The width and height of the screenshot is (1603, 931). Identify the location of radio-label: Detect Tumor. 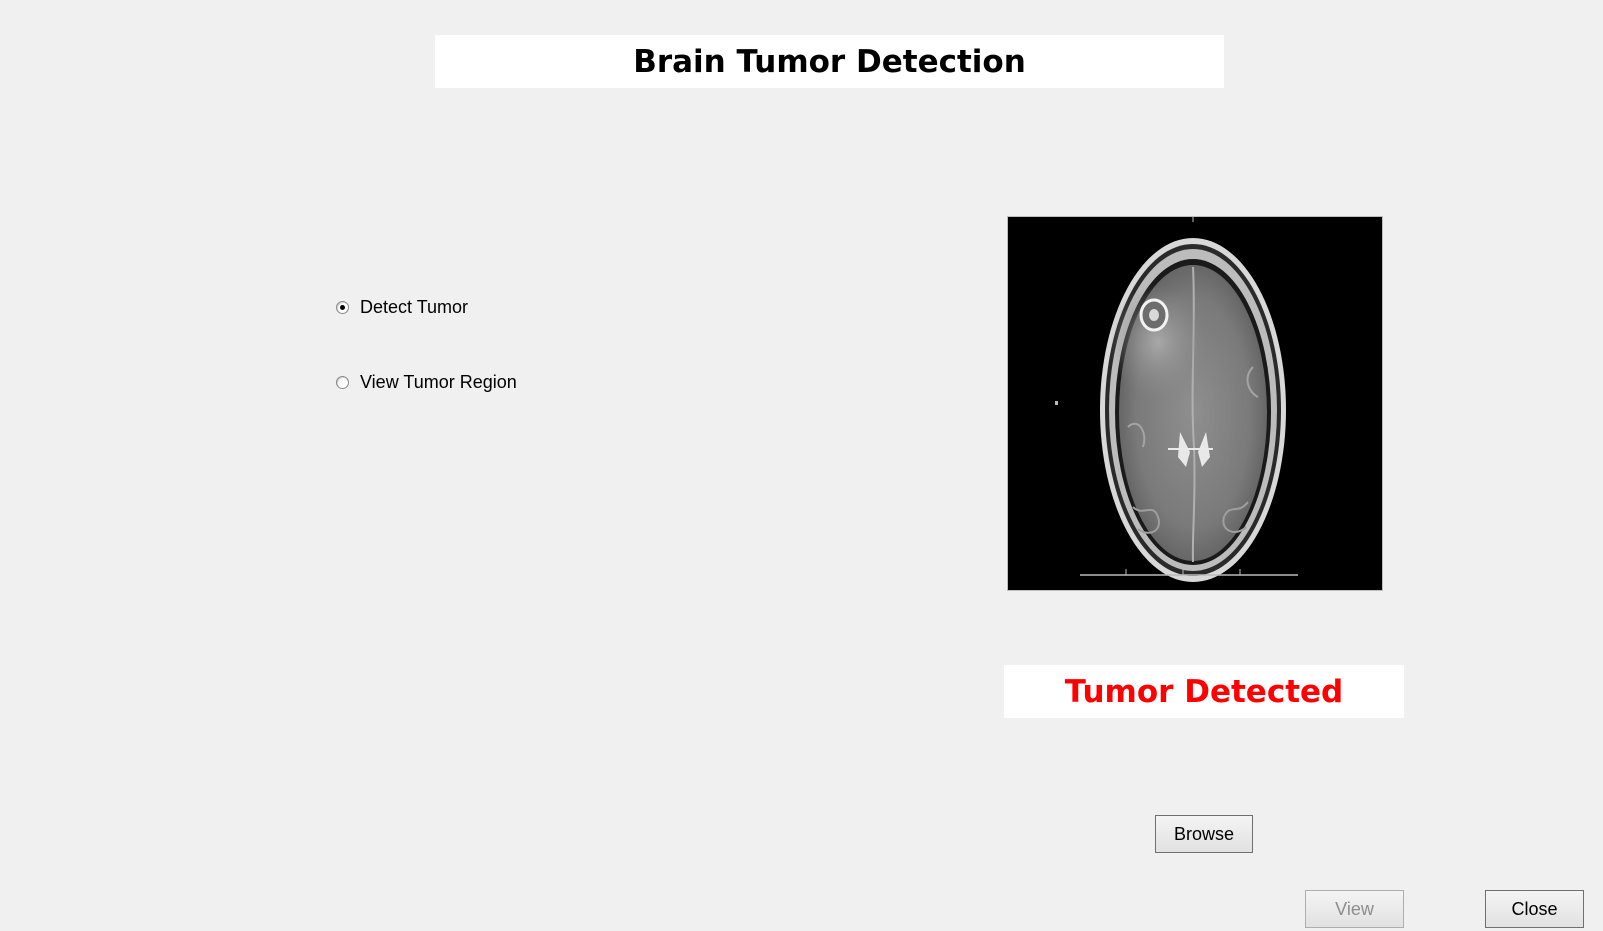
(414, 307).